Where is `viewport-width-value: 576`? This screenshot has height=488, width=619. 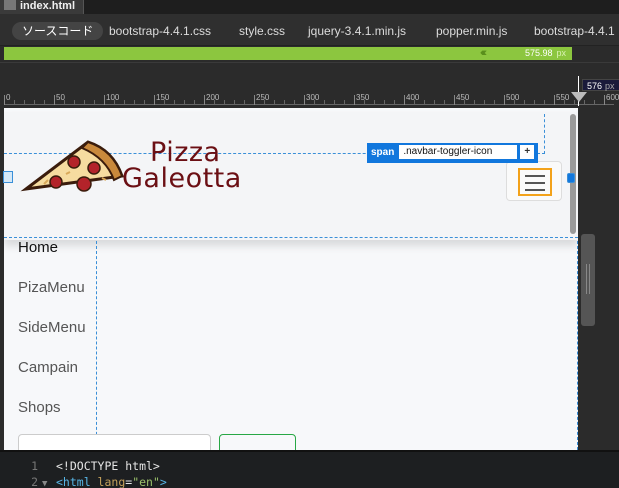
viewport-width-value: 576 is located at coordinates (595, 86).